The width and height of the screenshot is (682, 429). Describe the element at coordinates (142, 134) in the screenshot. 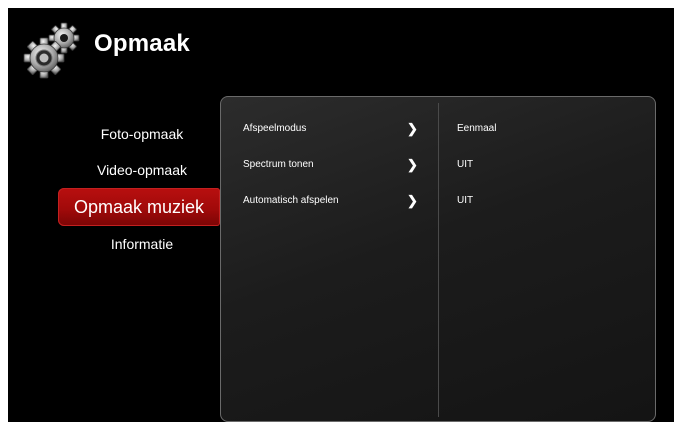

I see `menu-item-foto-opmaak: Foto-opmaak` at that location.